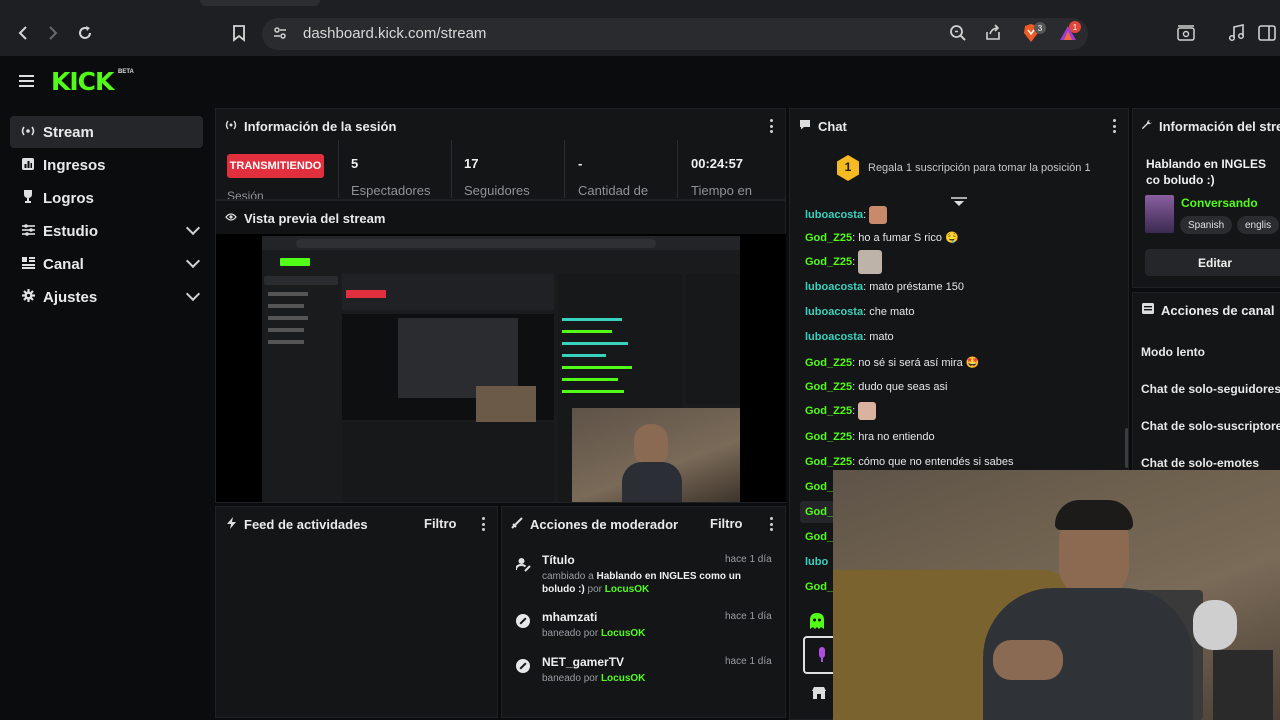 This screenshot has width=1280, height=720. What do you see at coordinates (231, 524) in the screenshot?
I see `lightning-icon` at bounding box center [231, 524].